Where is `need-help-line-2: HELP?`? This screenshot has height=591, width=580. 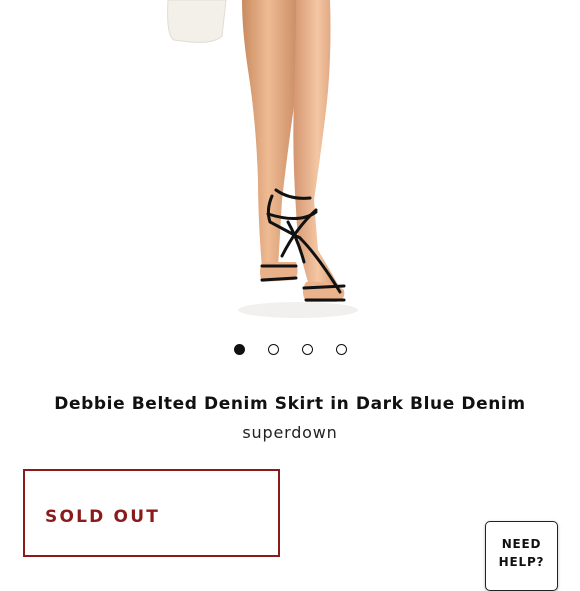
need-help-line-2: HELP? is located at coordinates (521, 562).